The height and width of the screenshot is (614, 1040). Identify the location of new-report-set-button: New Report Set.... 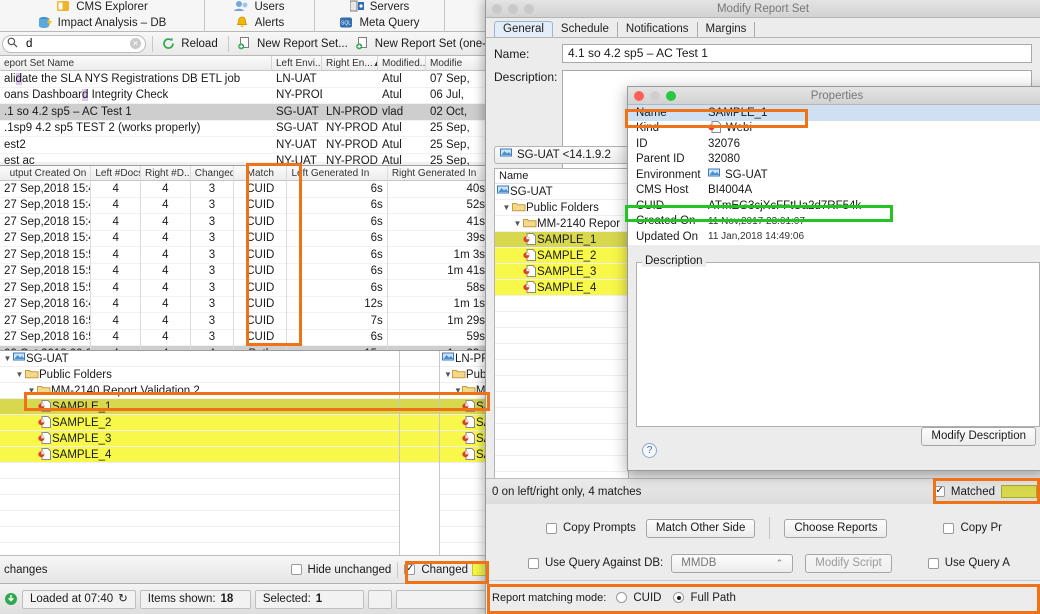
(293, 44).